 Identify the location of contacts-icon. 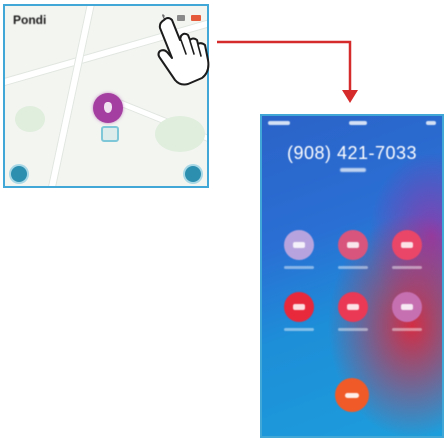
(407, 307).